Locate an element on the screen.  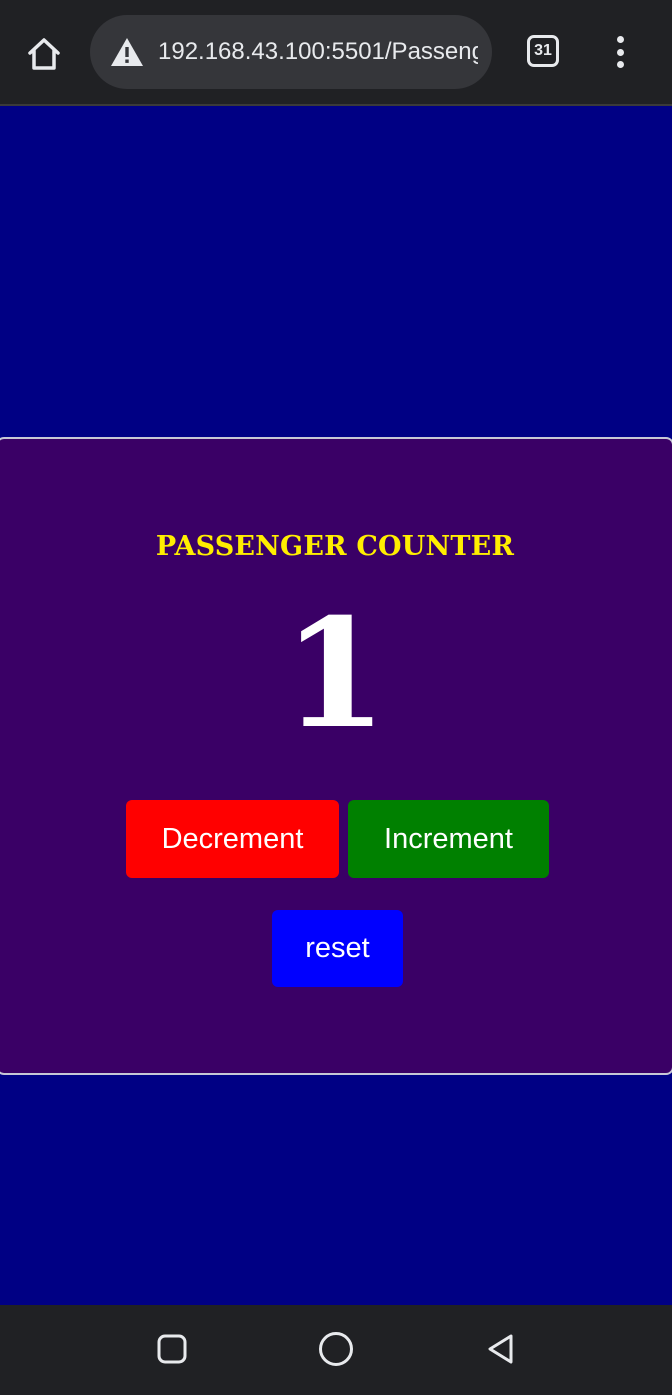
tab-count: 31 is located at coordinates (543, 50).